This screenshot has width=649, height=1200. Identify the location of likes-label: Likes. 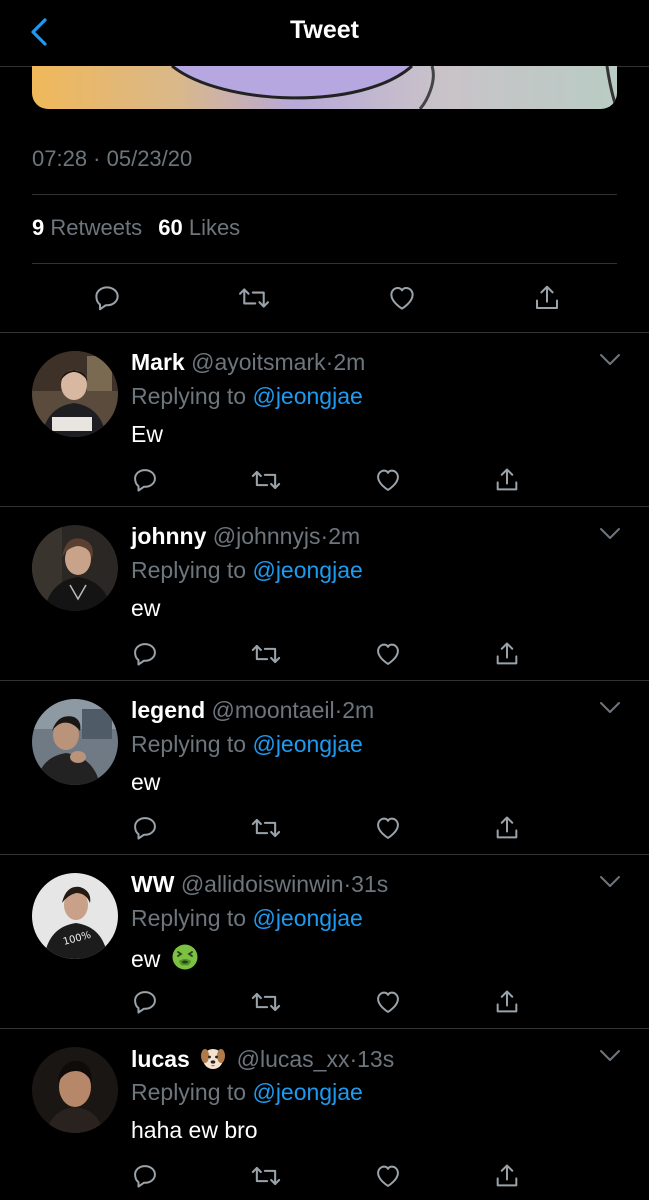
(214, 227).